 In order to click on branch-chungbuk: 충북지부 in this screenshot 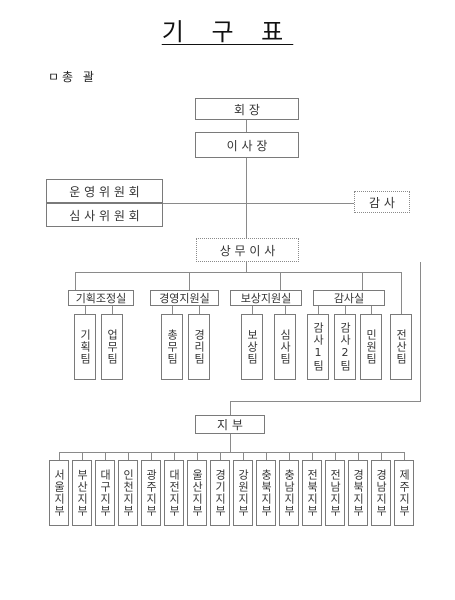, I will do `click(266, 493)`.